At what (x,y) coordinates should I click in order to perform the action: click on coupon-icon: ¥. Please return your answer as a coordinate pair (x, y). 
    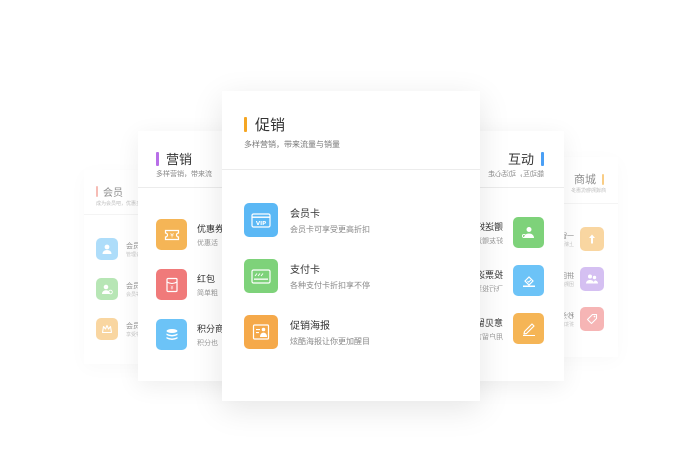
    Looking at the image, I should click on (171, 234).